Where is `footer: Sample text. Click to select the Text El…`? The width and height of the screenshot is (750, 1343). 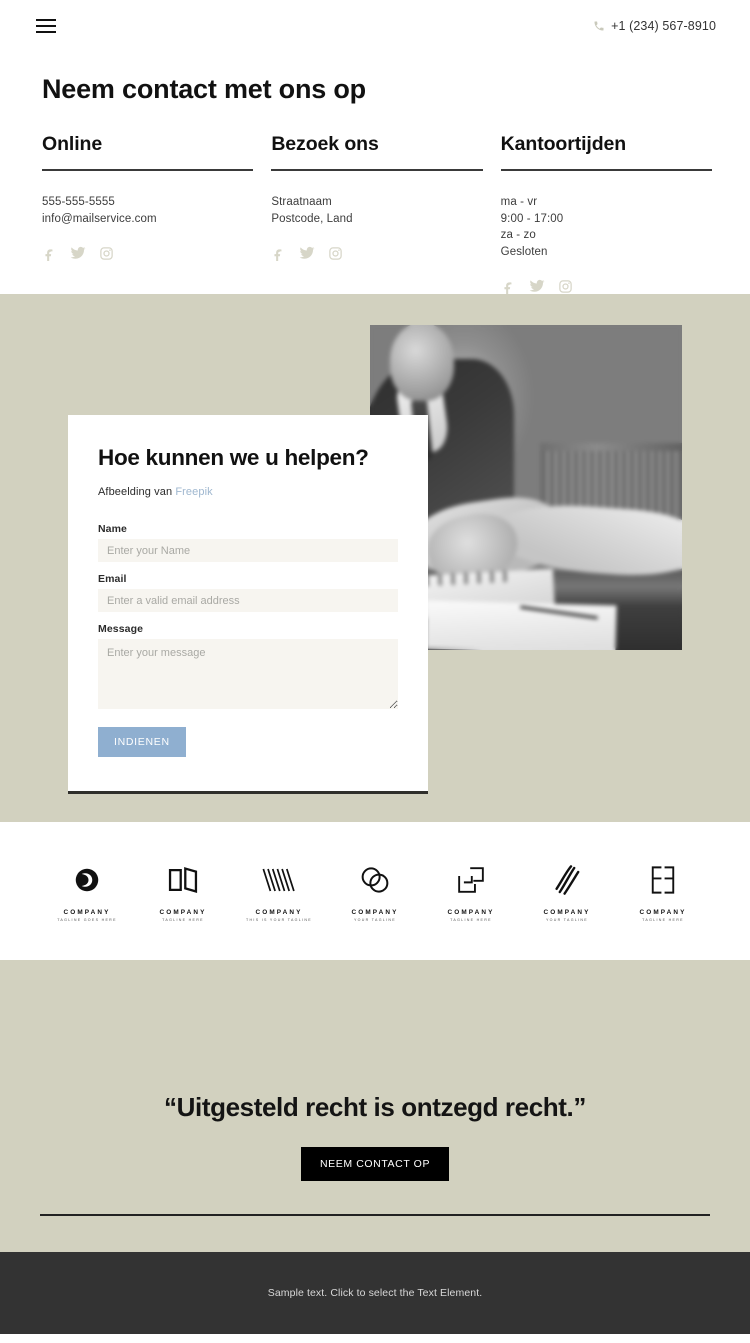
footer: Sample text. Click to select the Text El… is located at coordinates (375, 1293).